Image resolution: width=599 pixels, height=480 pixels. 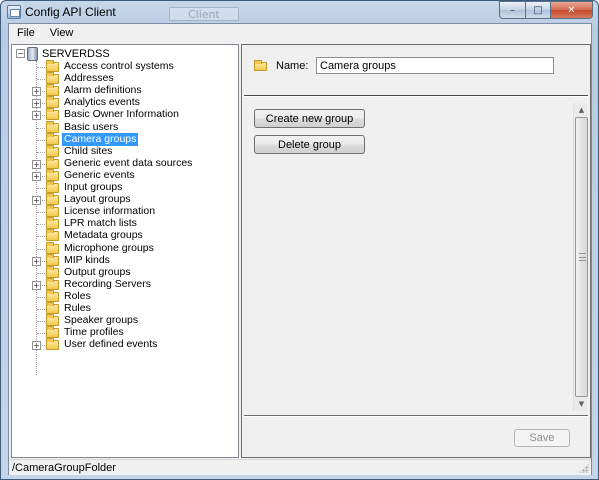 I want to click on resize-grip-icon, so click(x=584, y=468).